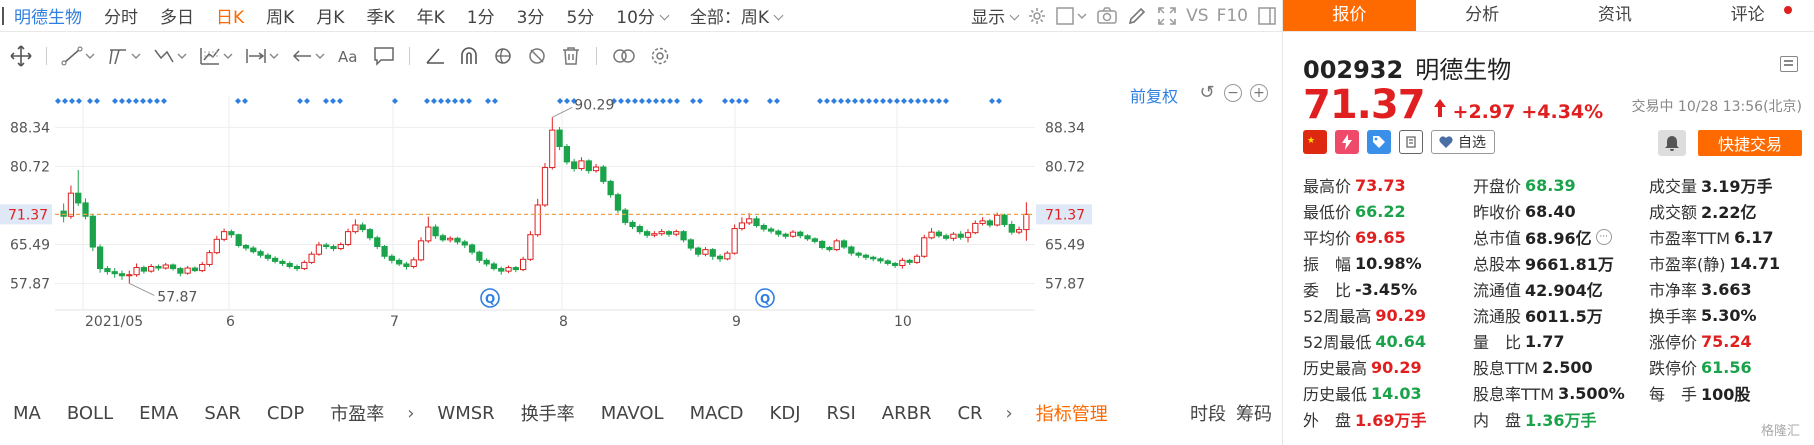  I want to click on ind-wmsr: WMSR, so click(465, 413).